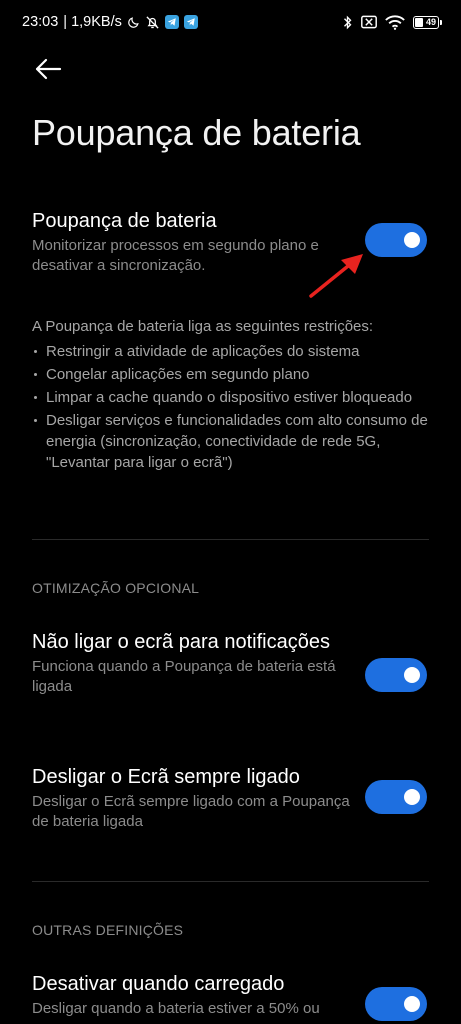 This screenshot has width=461, height=1024. I want to click on setting-title: Desativar quando carregado, so click(158, 984).